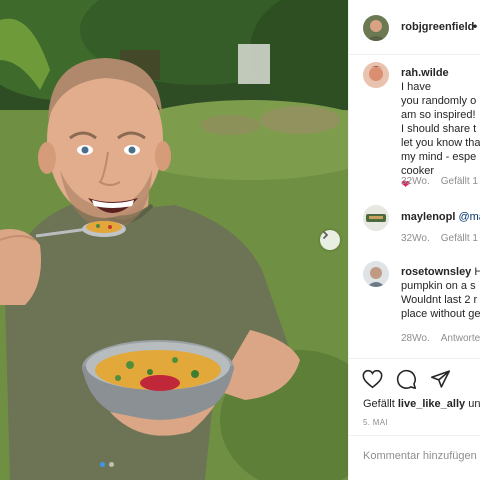  What do you see at coordinates (330, 240) in the screenshot?
I see `next-image-button` at bounding box center [330, 240].